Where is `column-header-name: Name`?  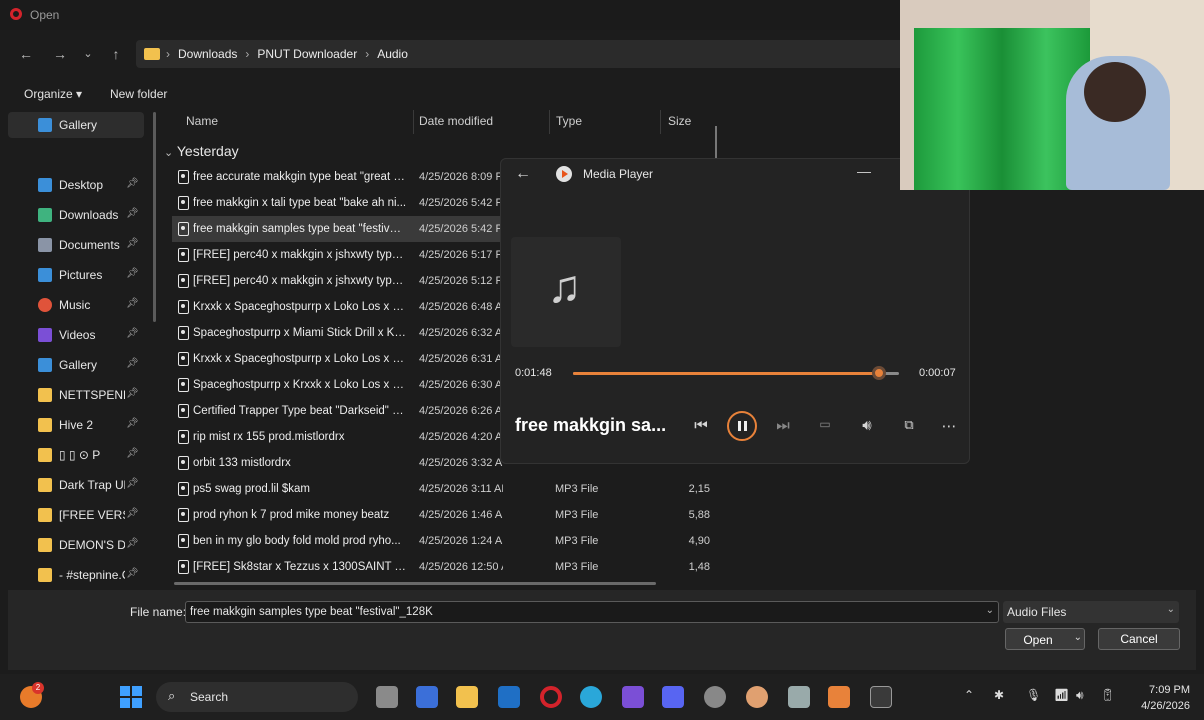
column-header-name: Name is located at coordinates (202, 121).